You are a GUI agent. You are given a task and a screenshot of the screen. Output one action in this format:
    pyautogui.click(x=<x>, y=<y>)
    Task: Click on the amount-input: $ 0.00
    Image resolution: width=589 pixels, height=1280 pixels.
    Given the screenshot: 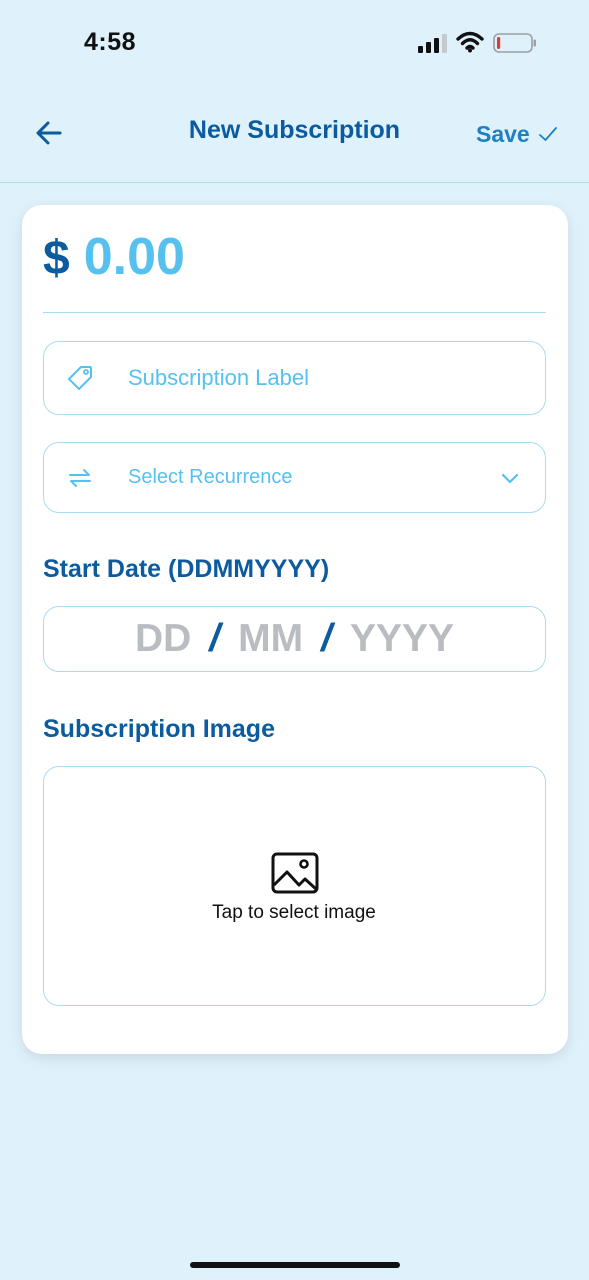 What is the action you would take?
    pyautogui.click(x=114, y=262)
    